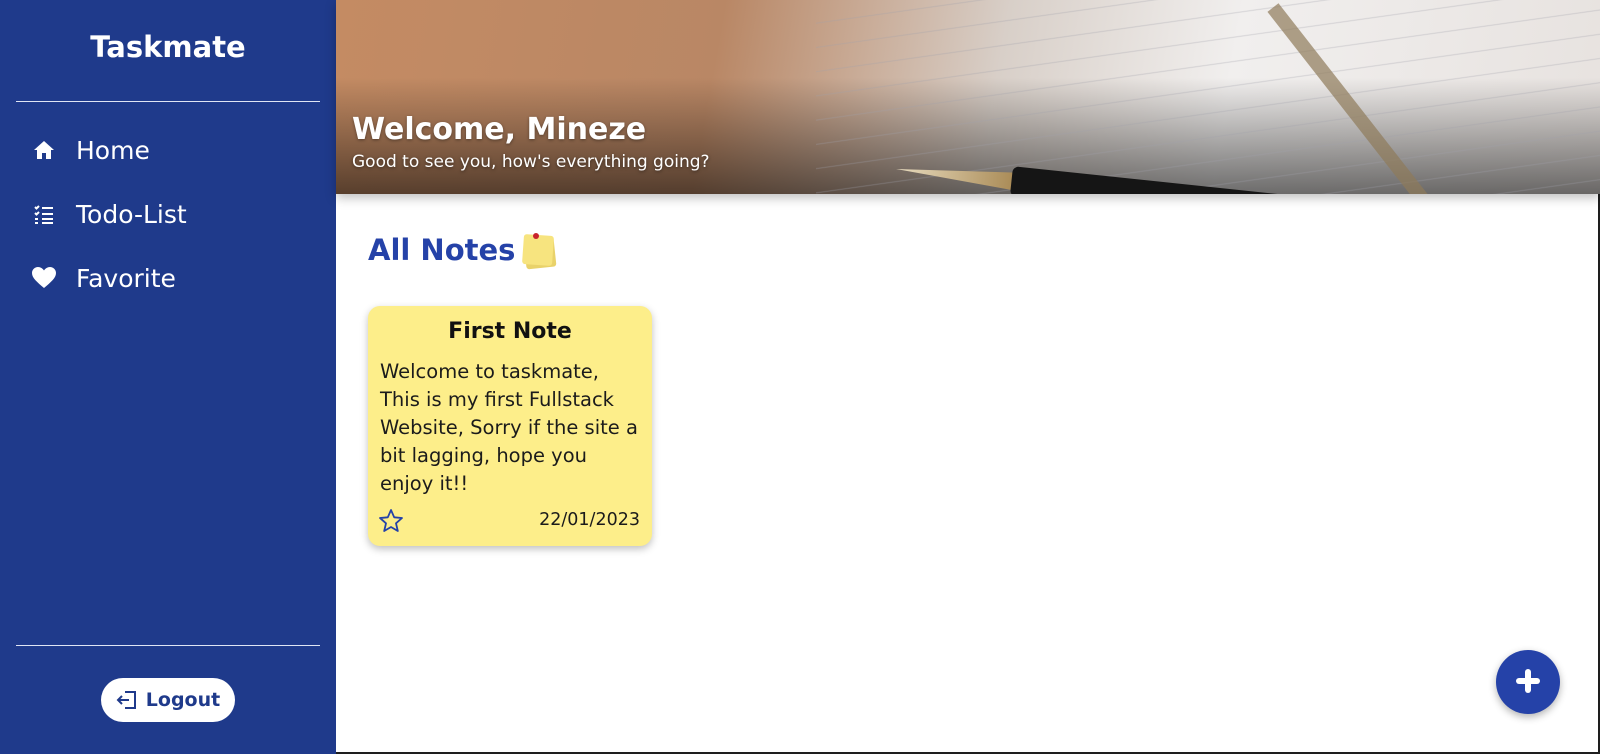 The width and height of the screenshot is (1600, 754). I want to click on sidebar-item-favorite: Favorite, so click(102, 278).